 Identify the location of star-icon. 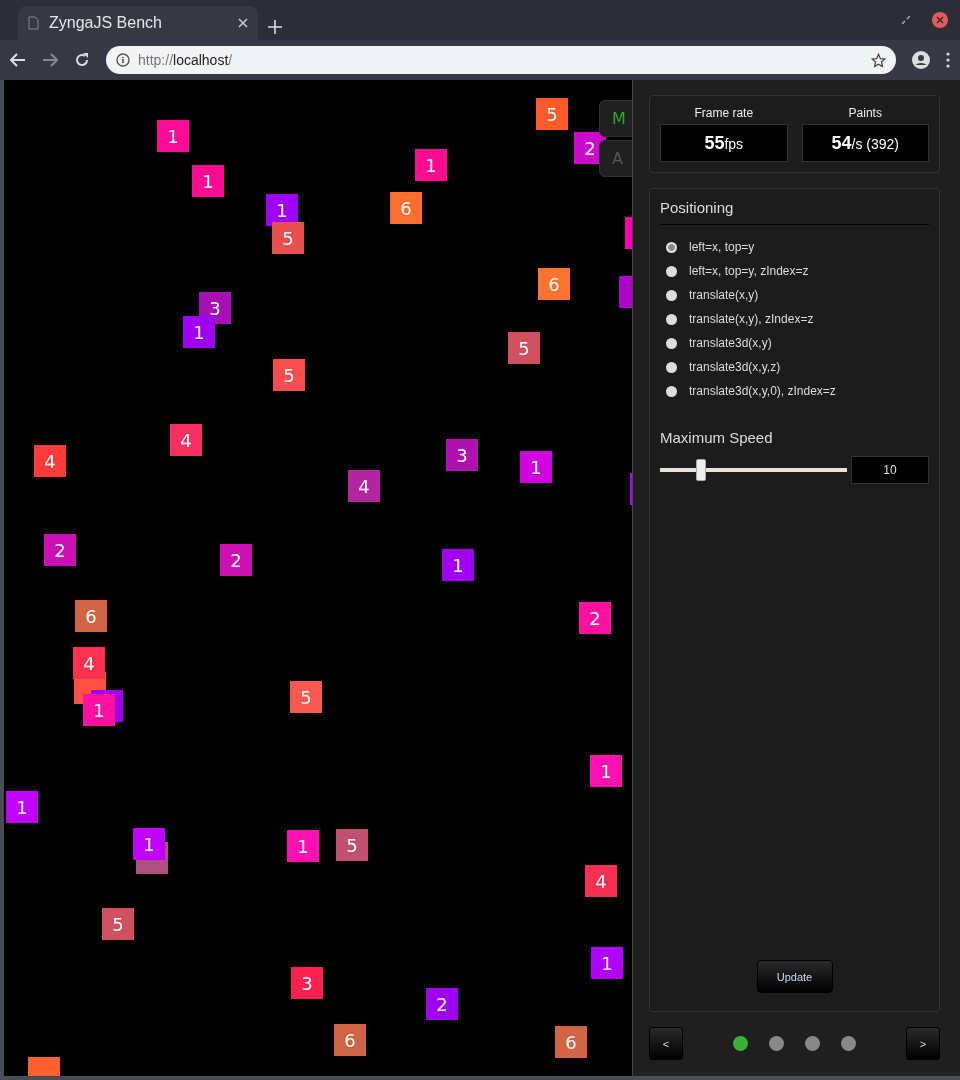
(878, 60).